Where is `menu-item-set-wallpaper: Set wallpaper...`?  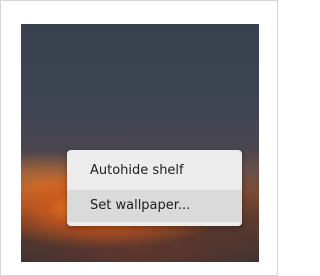 menu-item-set-wallpaper: Set wallpaper... is located at coordinates (154, 206).